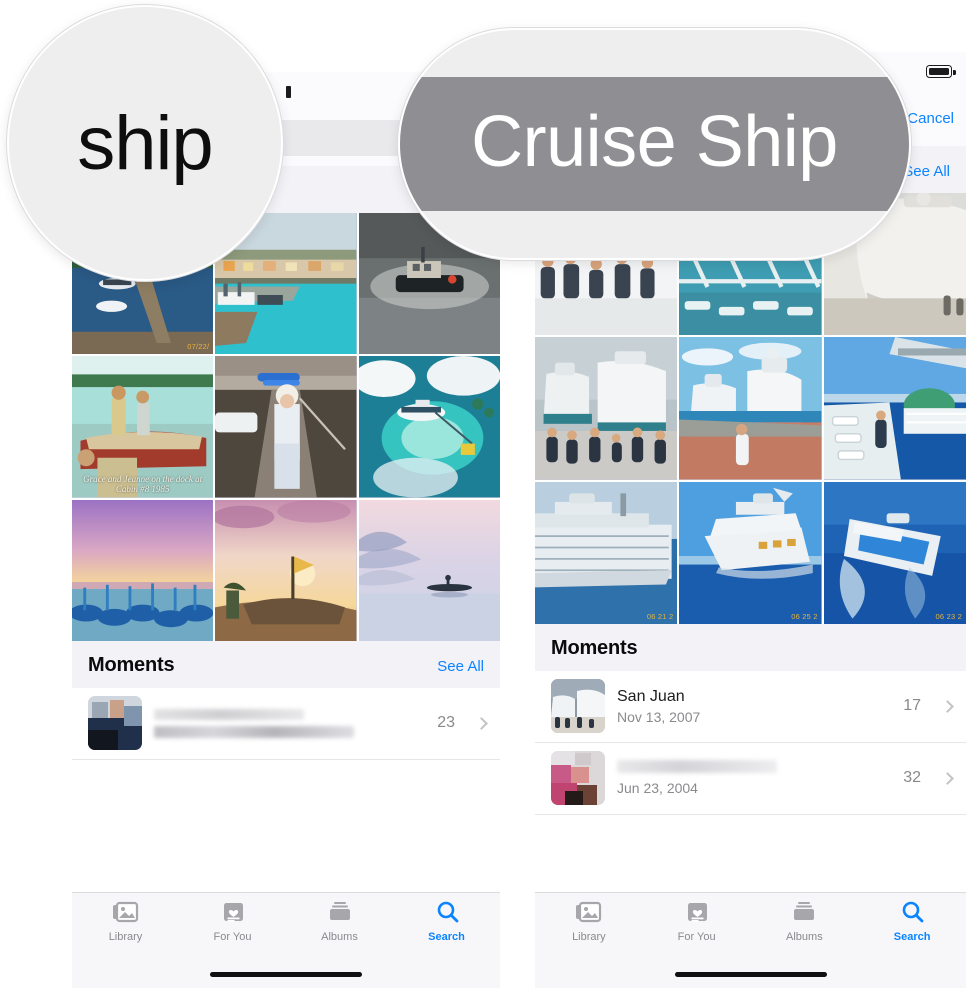 The height and width of the screenshot is (988, 966). I want to click on moment-photo-count: 32, so click(912, 778).